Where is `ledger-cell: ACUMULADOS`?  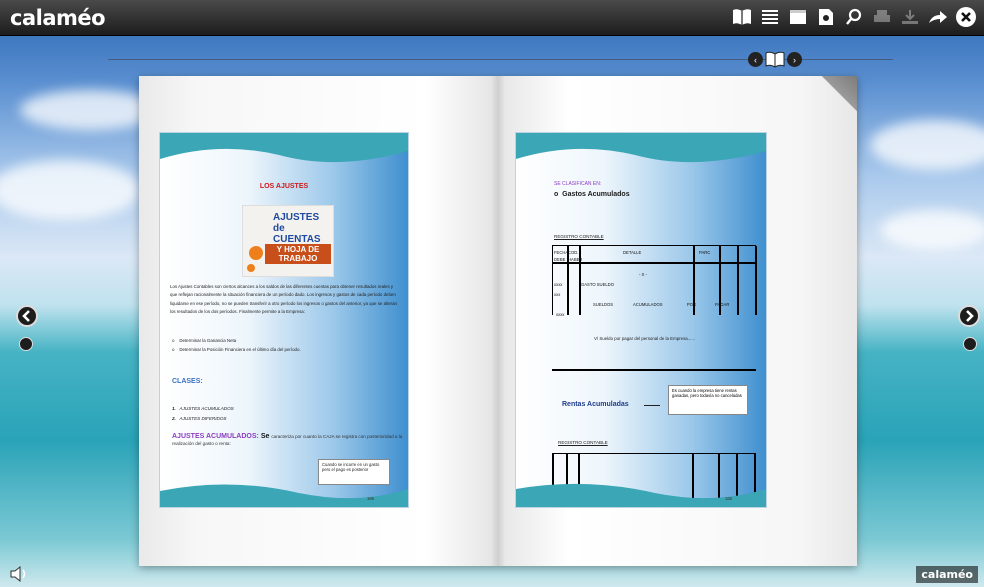
ledger-cell: ACUMULADOS is located at coordinates (648, 304).